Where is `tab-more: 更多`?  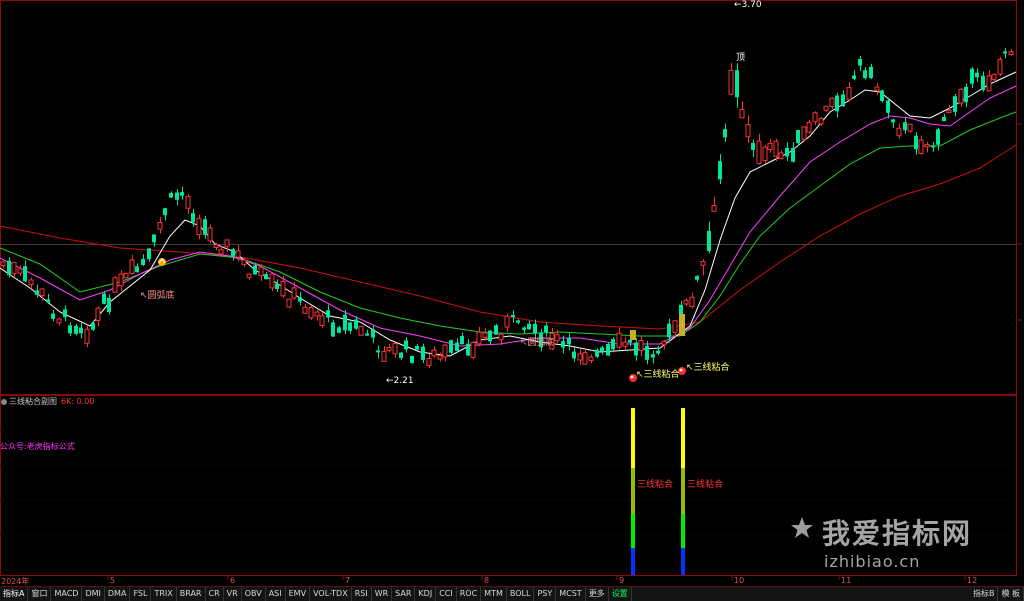 tab-more: 更多 is located at coordinates (597, 594).